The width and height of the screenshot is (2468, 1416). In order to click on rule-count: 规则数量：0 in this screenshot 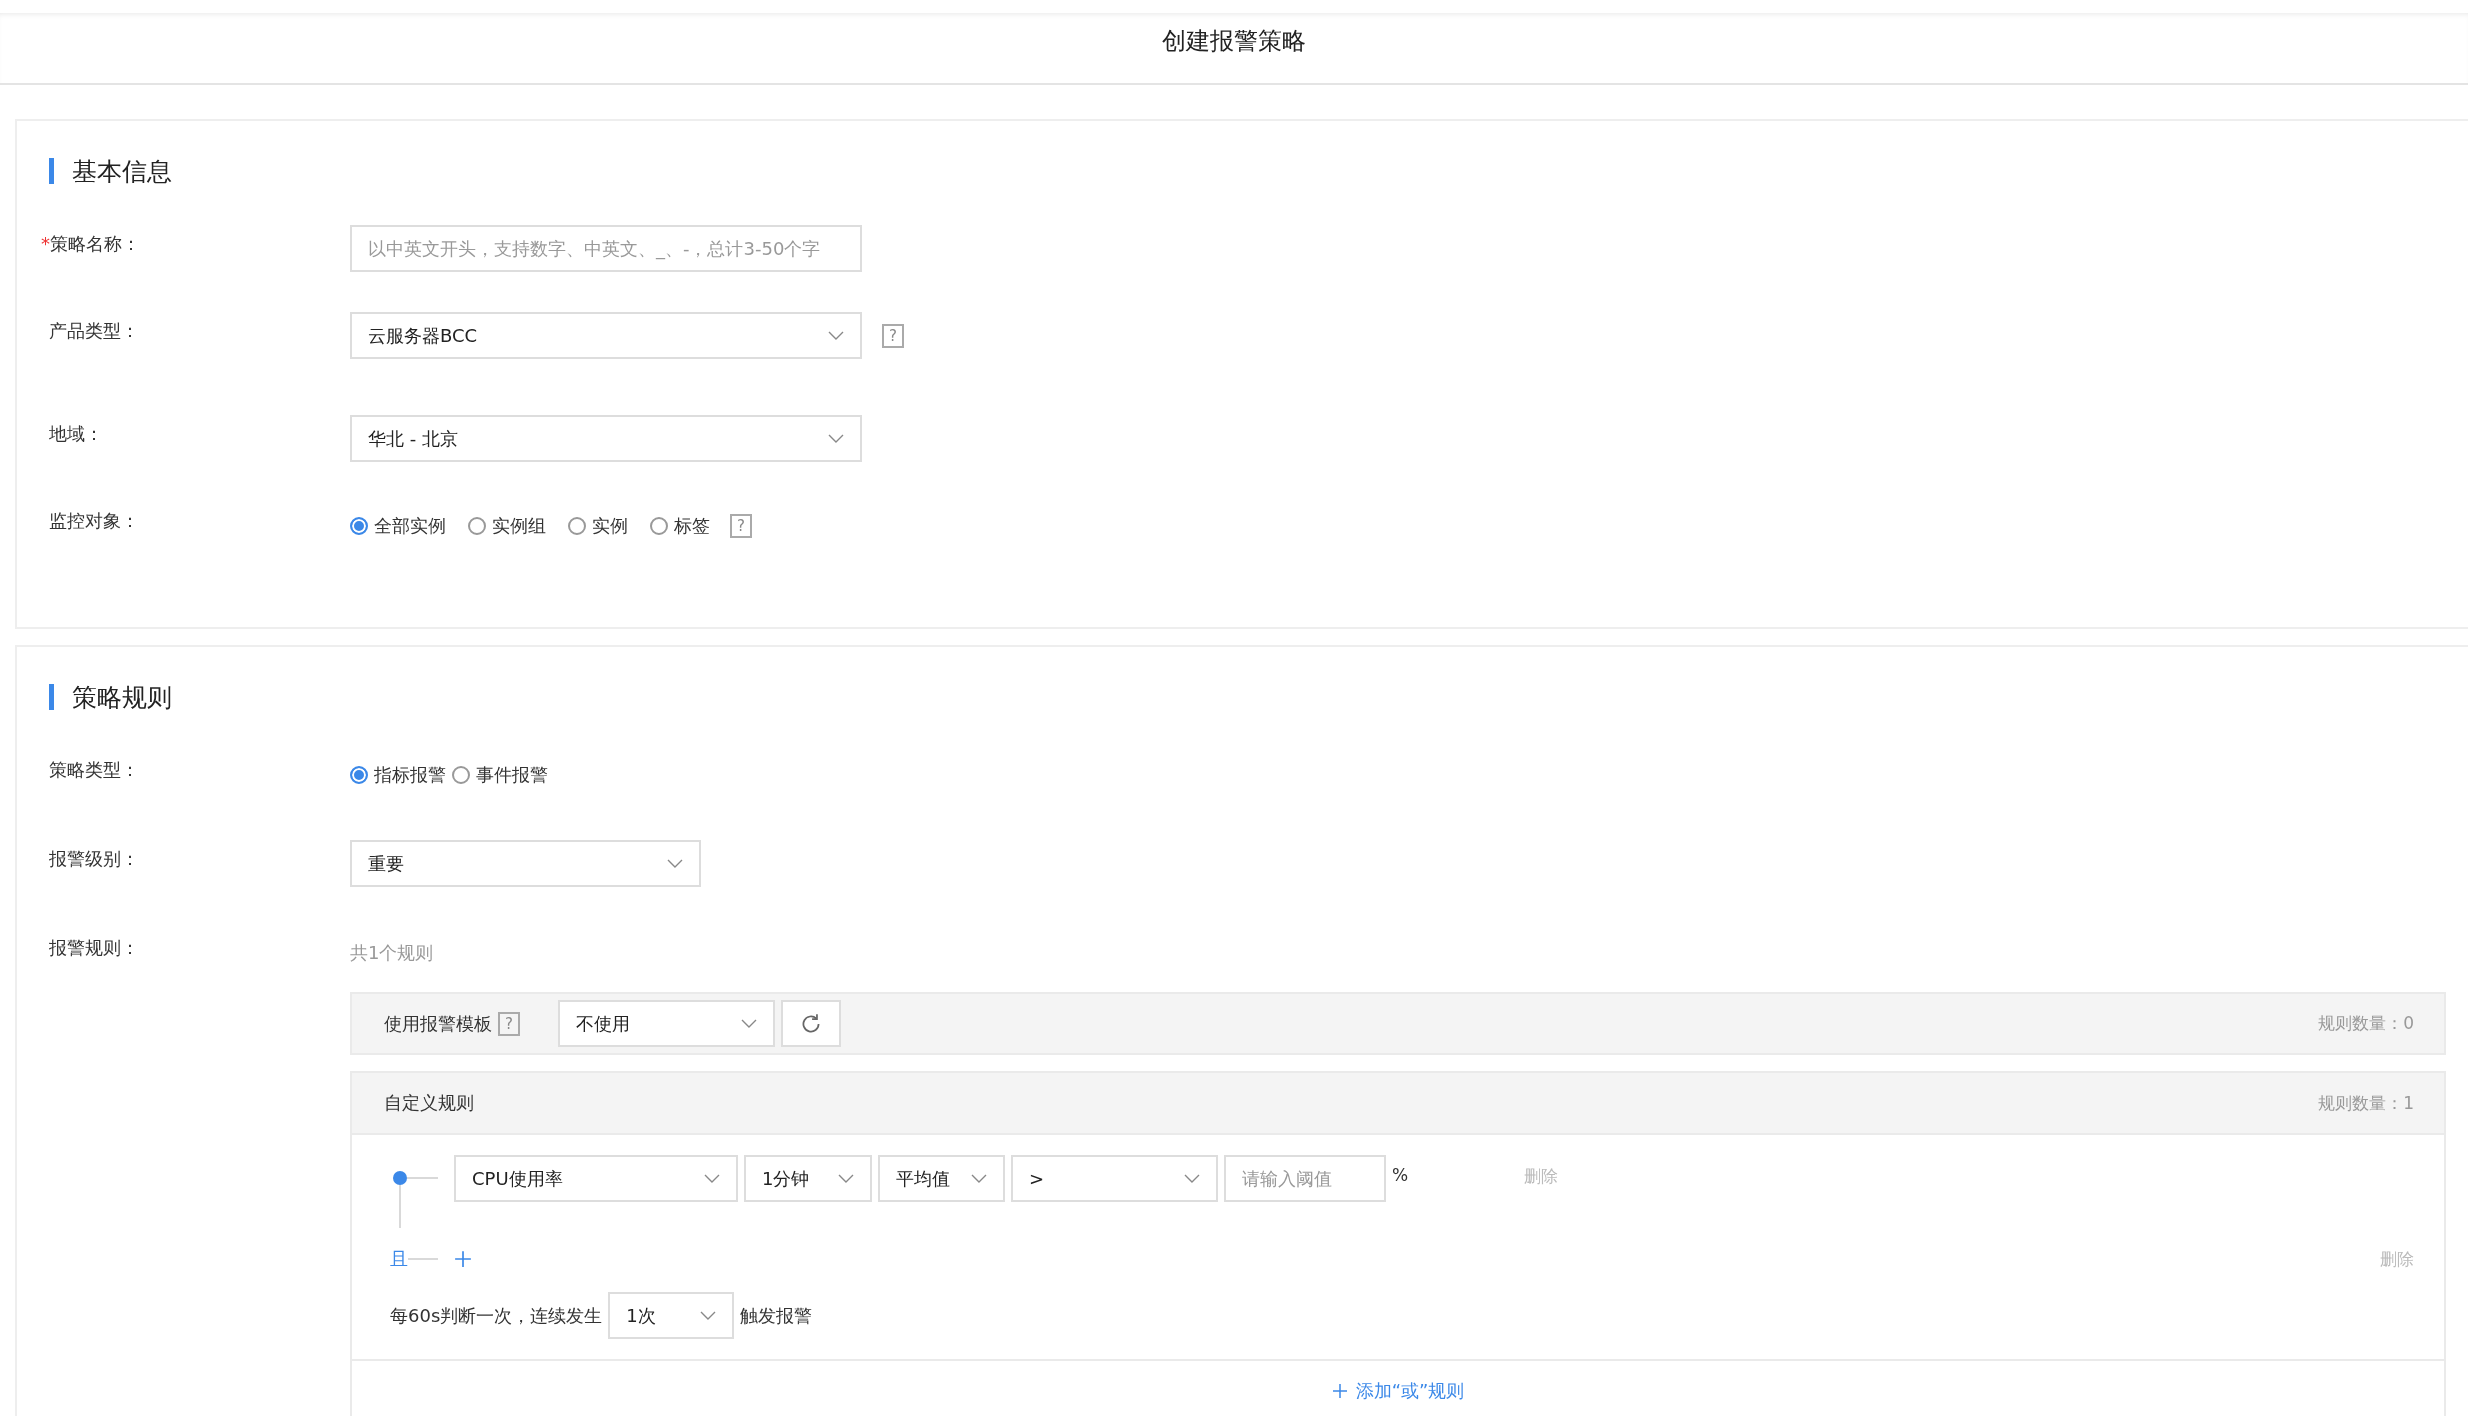, I will do `click(2366, 1023)`.